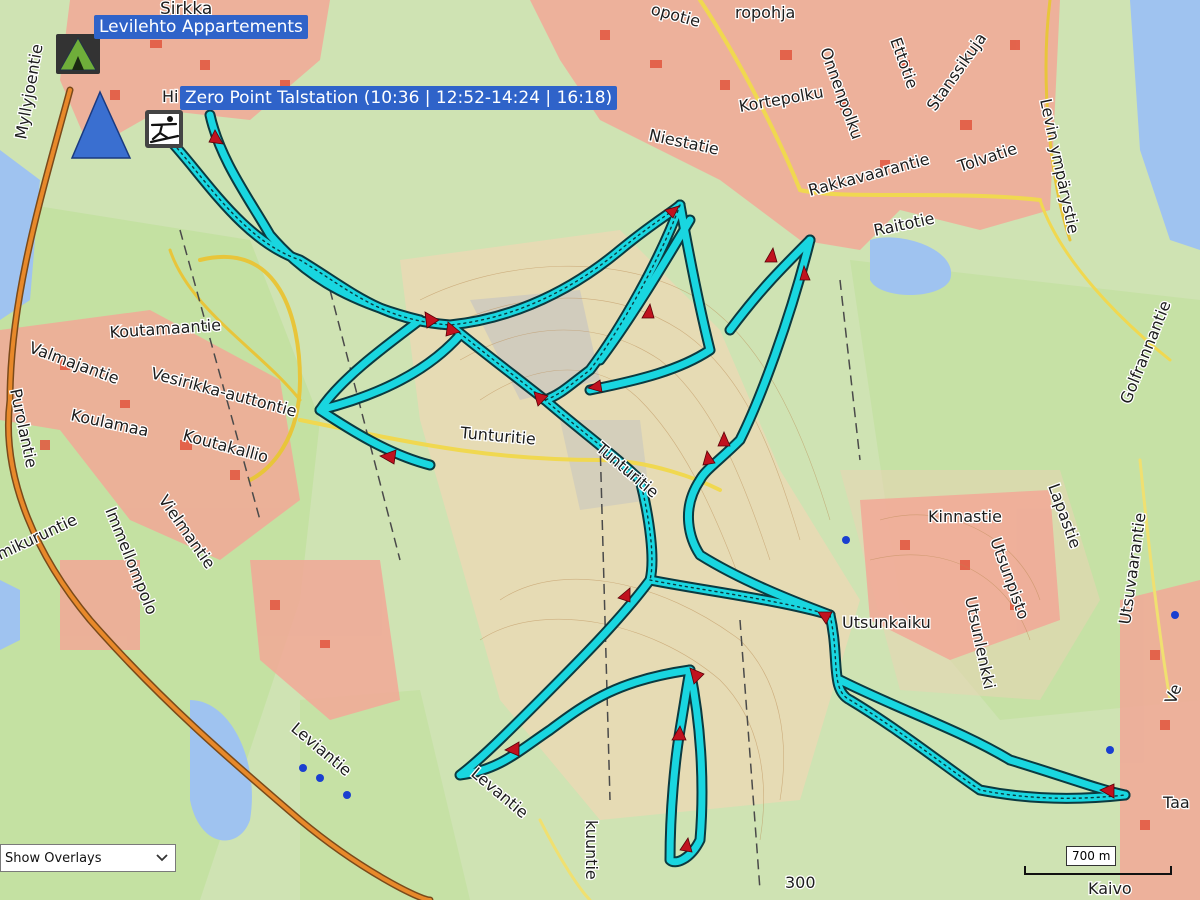  I want to click on chevron-down-icon, so click(162, 858).